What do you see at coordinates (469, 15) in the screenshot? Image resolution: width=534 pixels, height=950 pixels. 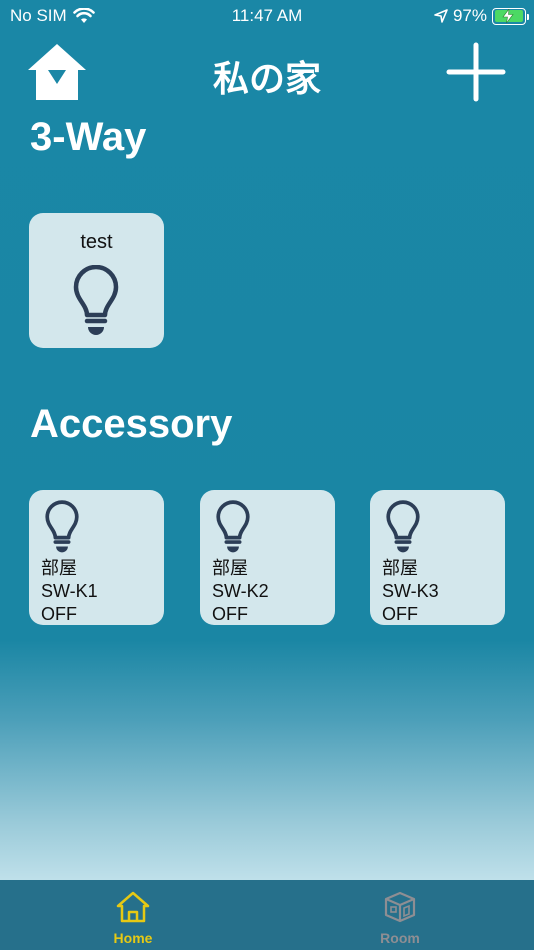 I see `battery-percent: 97%` at bounding box center [469, 15].